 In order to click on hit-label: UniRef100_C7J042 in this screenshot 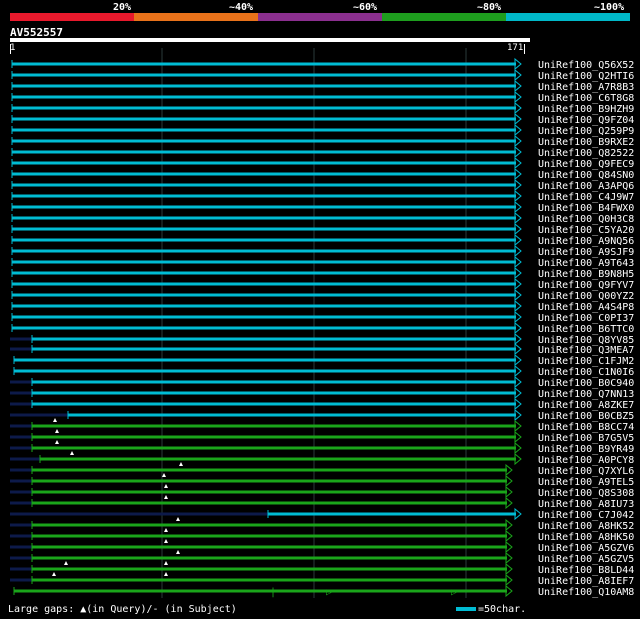, I will do `click(586, 515)`.